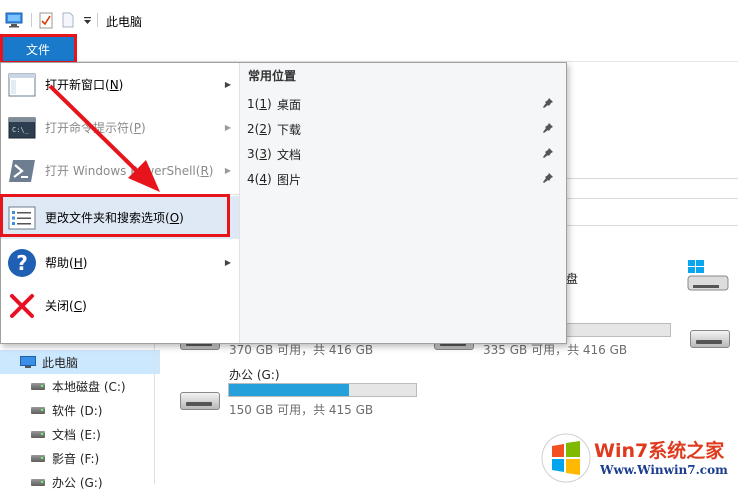 The image size is (738, 494). I want to click on frequent-item-label: 桌面, so click(289, 104).